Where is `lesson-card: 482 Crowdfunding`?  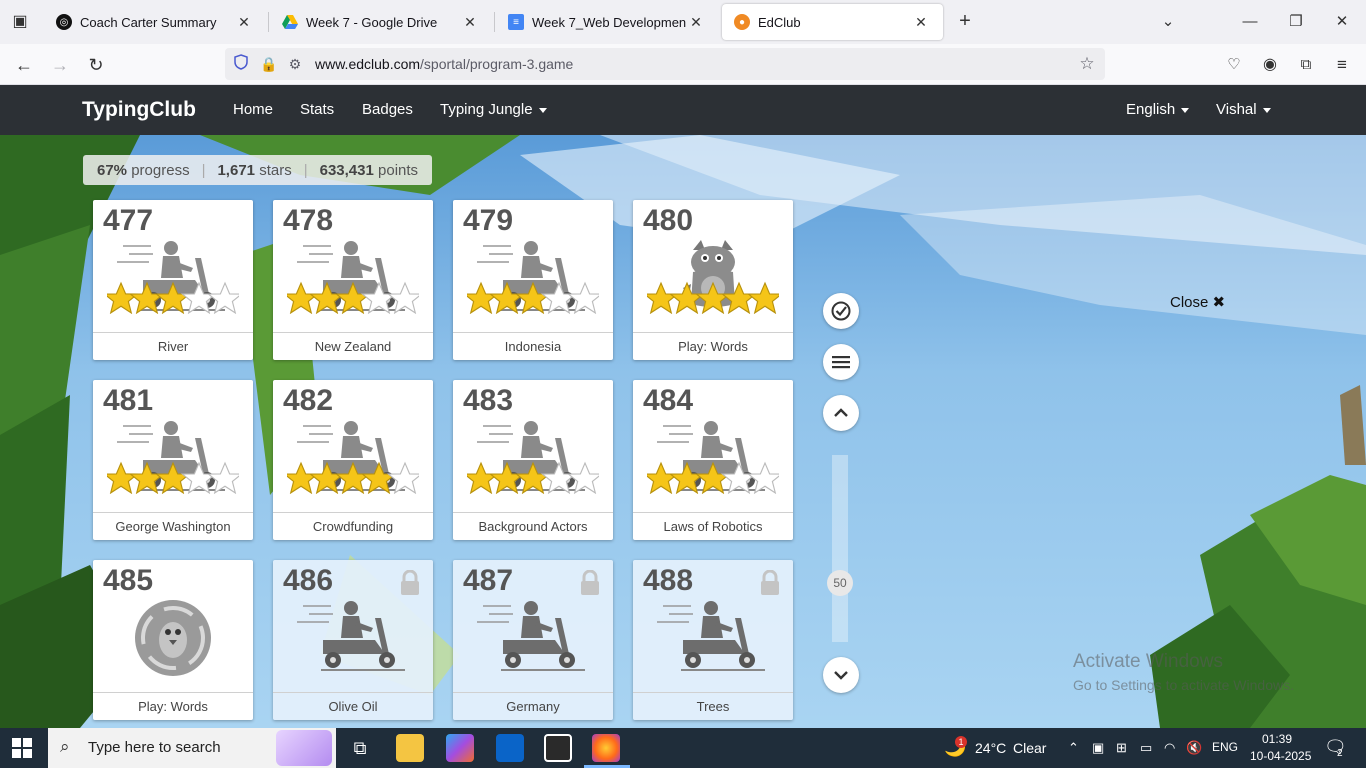
lesson-card: 482 Crowdfunding is located at coordinates (353, 460).